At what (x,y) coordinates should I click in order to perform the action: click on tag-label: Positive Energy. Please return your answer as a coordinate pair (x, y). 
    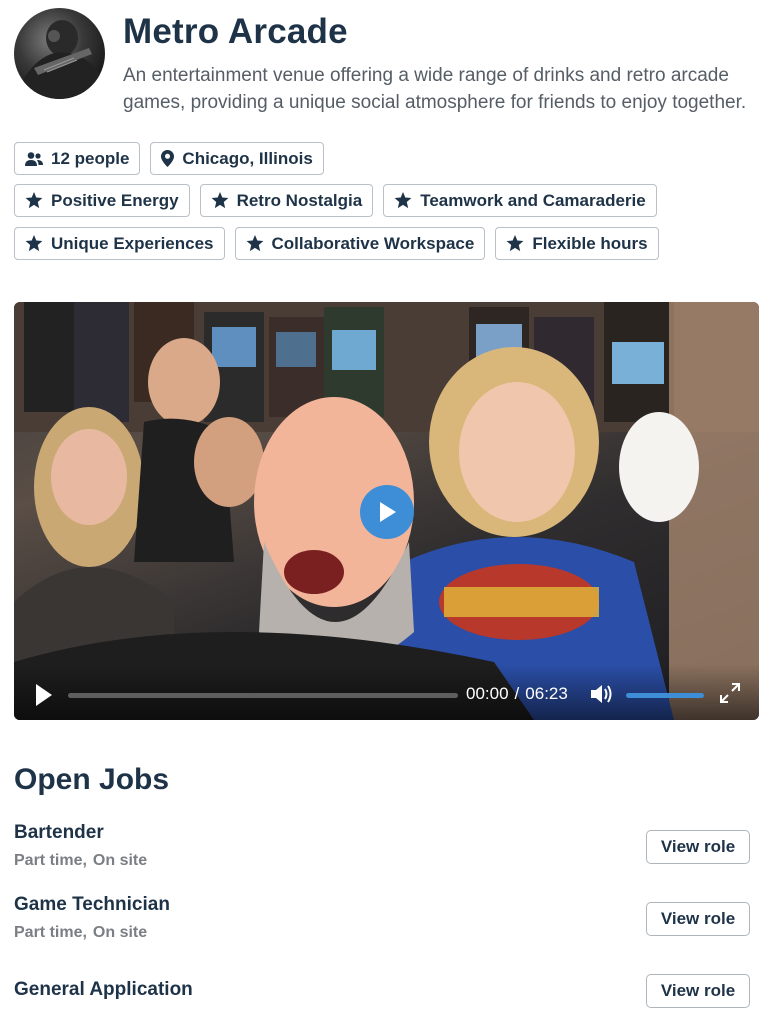
    Looking at the image, I should click on (115, 200).